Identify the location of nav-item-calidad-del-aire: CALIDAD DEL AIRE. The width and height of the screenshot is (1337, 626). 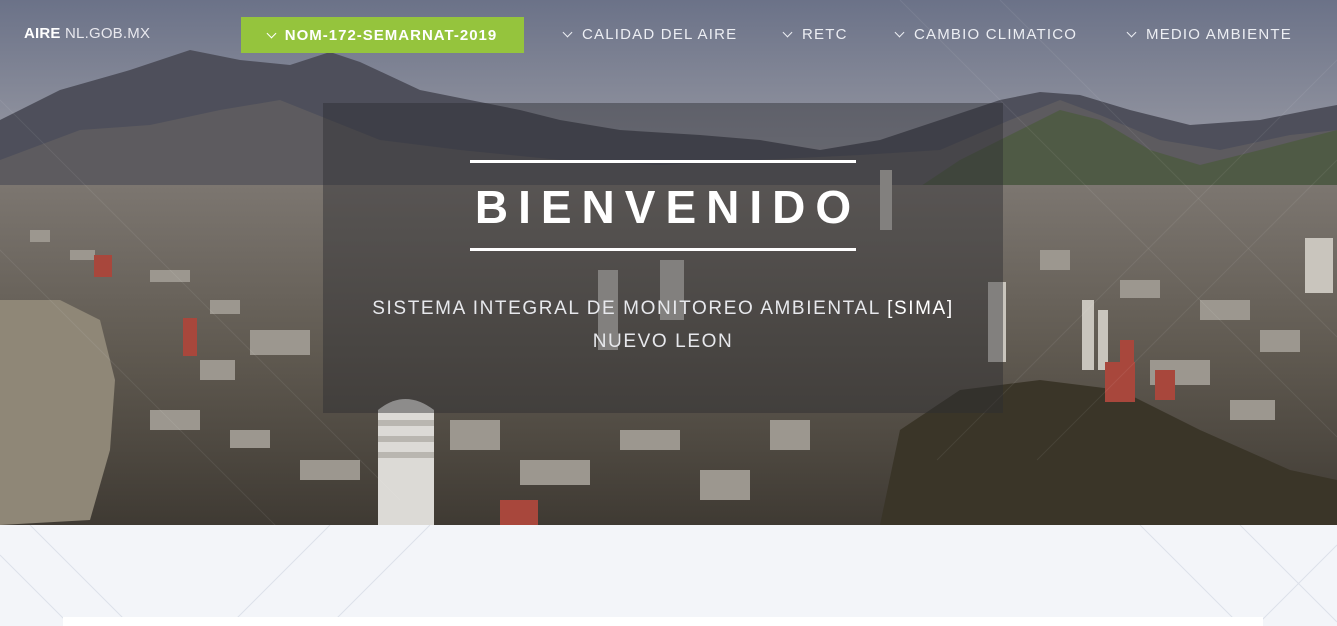
(650, 34).